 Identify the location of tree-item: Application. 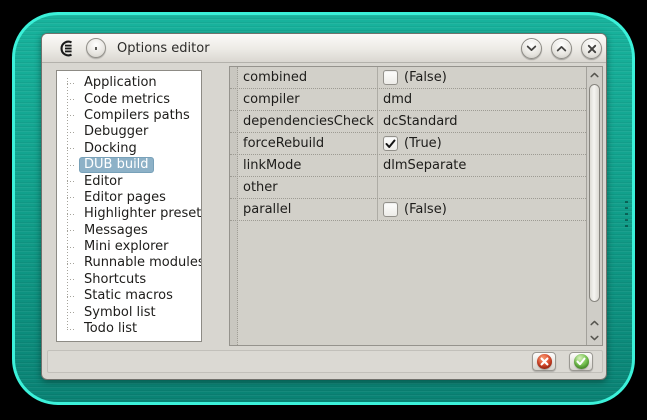
(129, 83).